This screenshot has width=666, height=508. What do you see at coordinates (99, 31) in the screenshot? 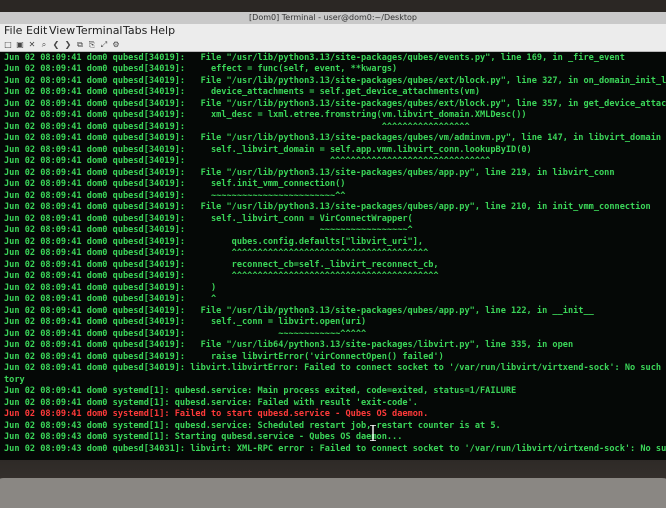
I see `menu-terminal: Terminal` at bounding box center [99, 31].